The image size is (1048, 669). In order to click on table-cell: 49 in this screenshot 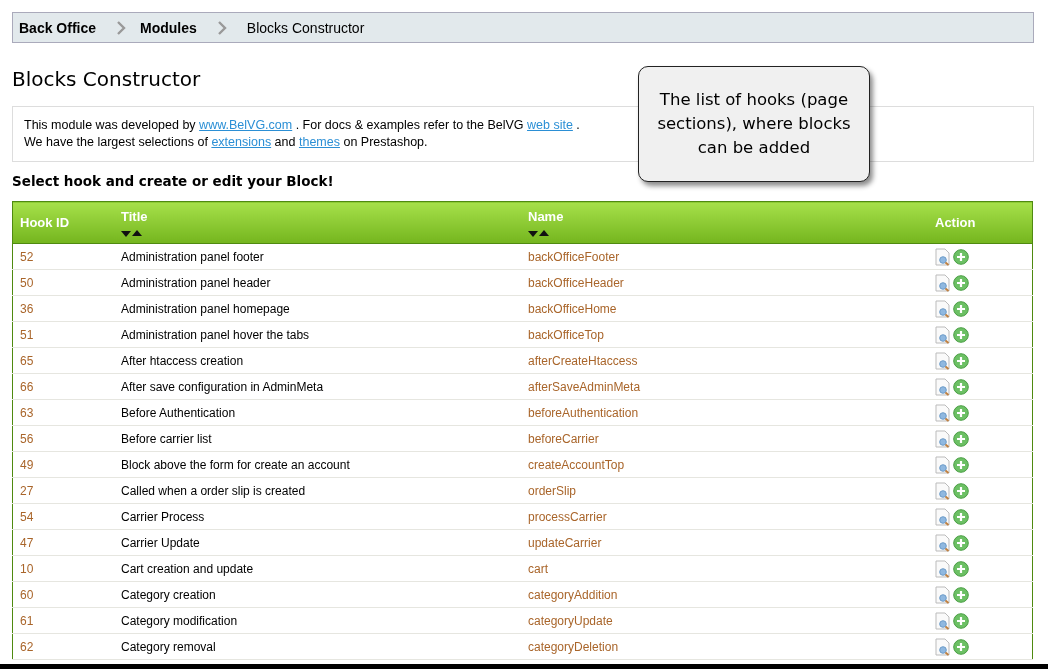, I will do `click(62, 464)`.